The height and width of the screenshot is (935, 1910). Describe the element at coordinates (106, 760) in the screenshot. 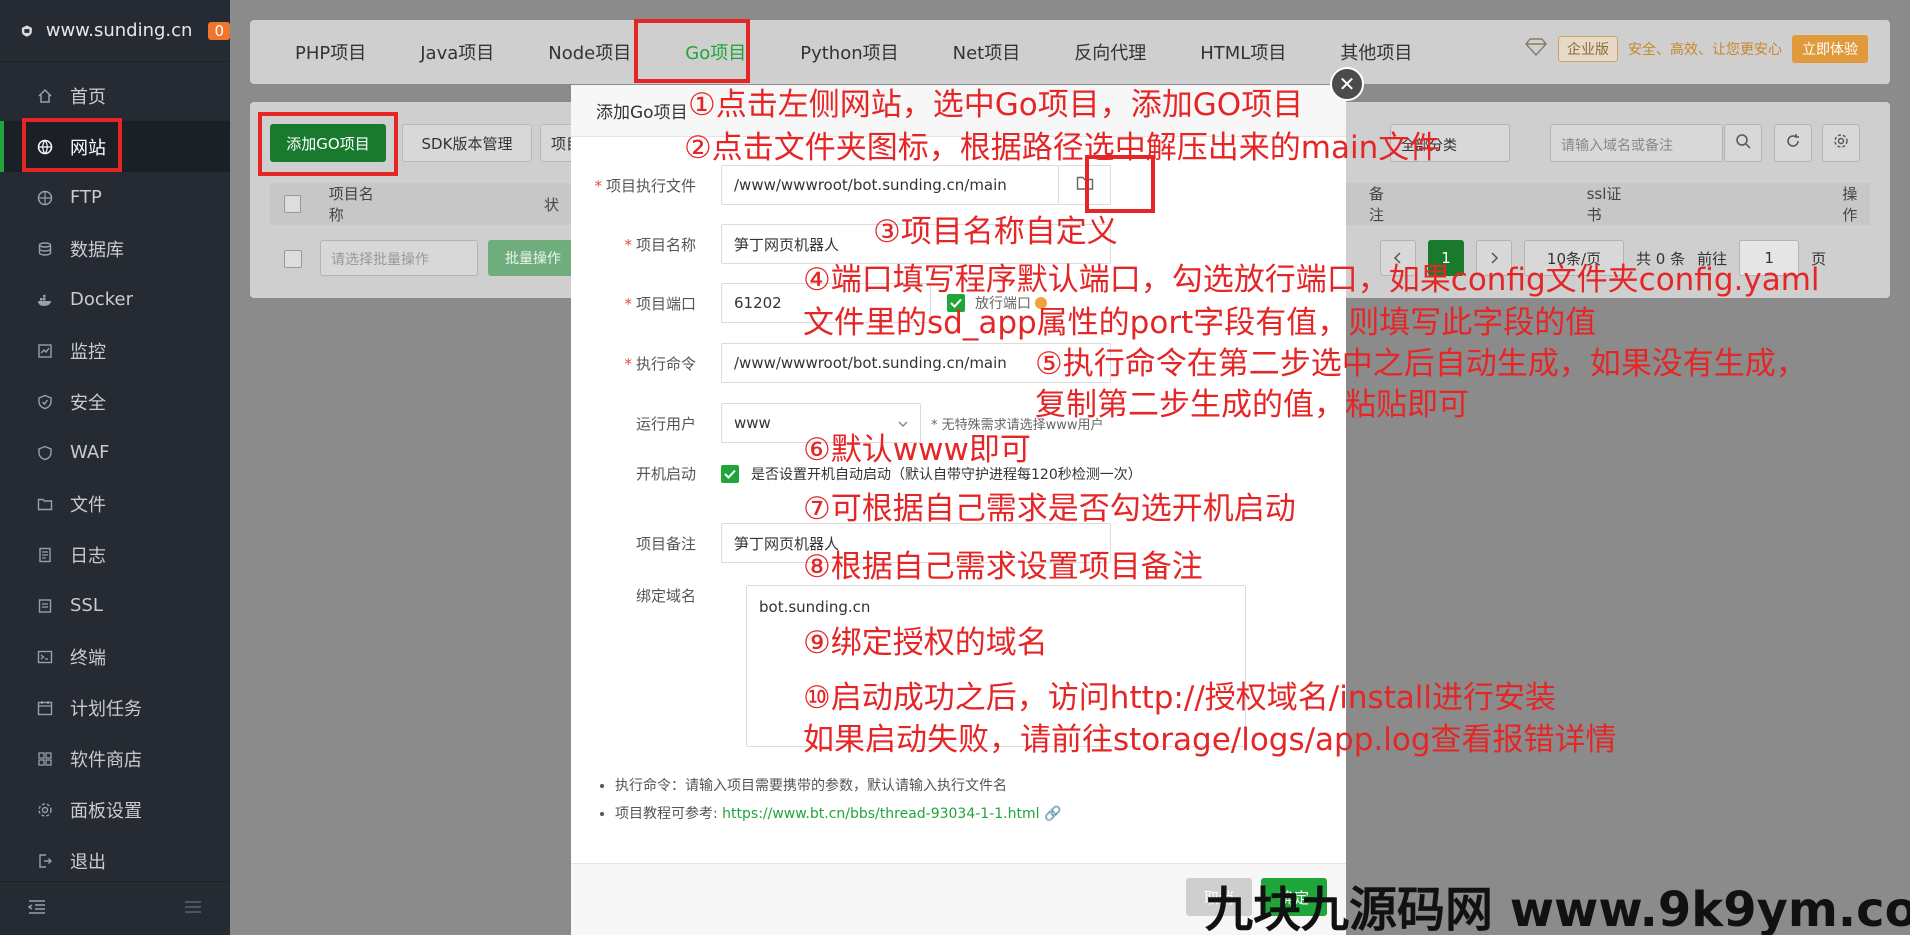

I see `sidebar-item-label: 软件商店` at that location.